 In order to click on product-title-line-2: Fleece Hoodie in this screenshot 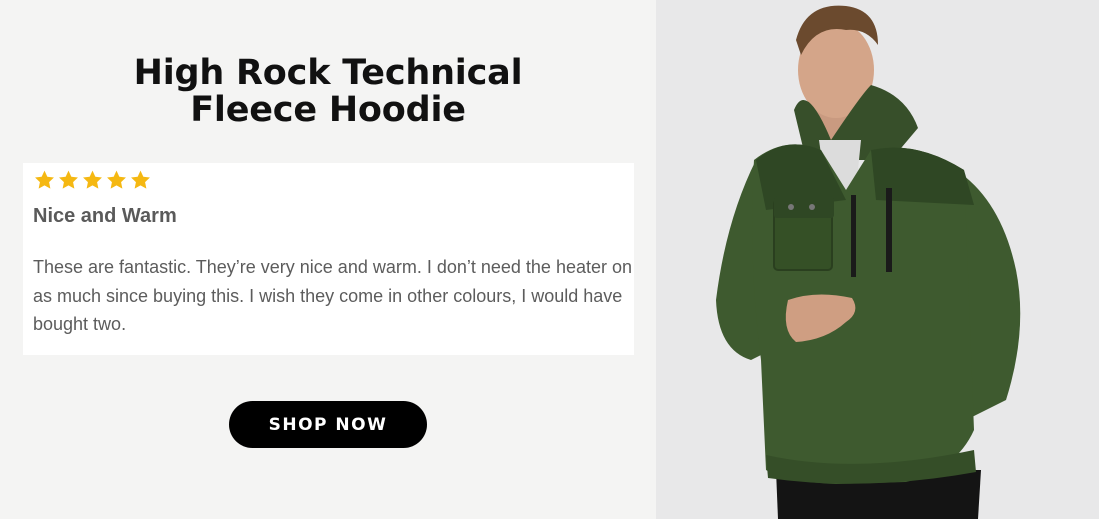, I will do `click(328, 110)`.